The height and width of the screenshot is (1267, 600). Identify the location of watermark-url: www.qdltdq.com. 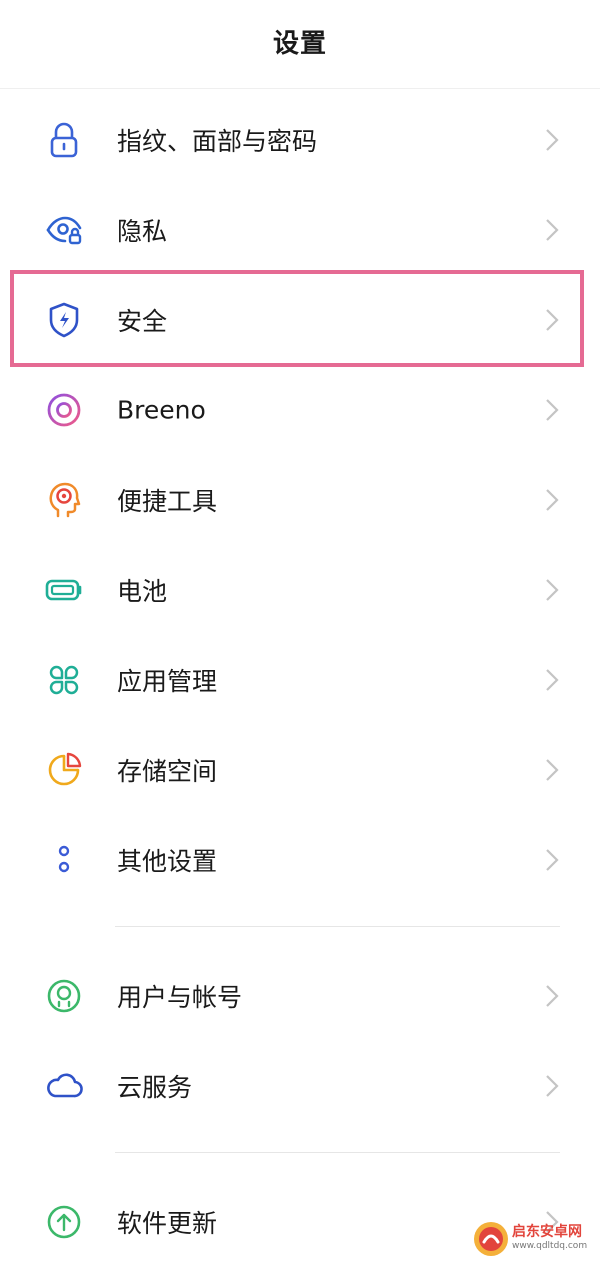
(550, 1246).